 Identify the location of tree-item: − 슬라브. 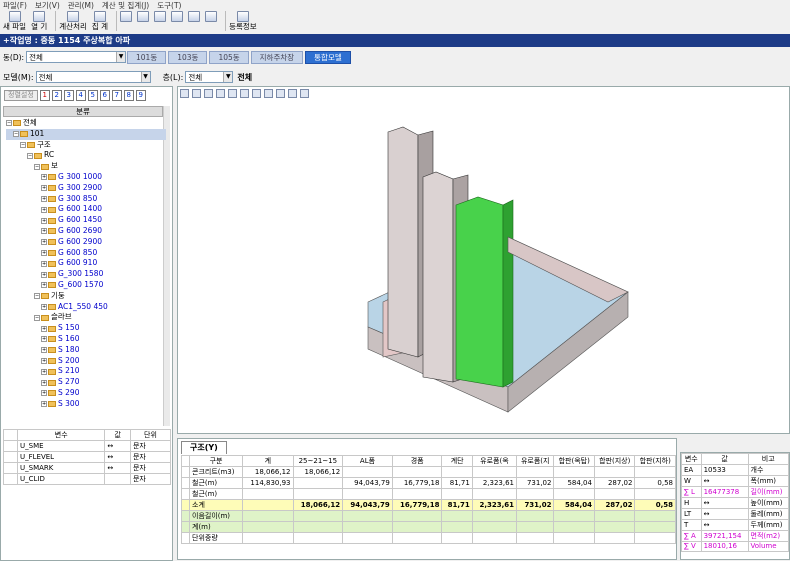
(86, 317).